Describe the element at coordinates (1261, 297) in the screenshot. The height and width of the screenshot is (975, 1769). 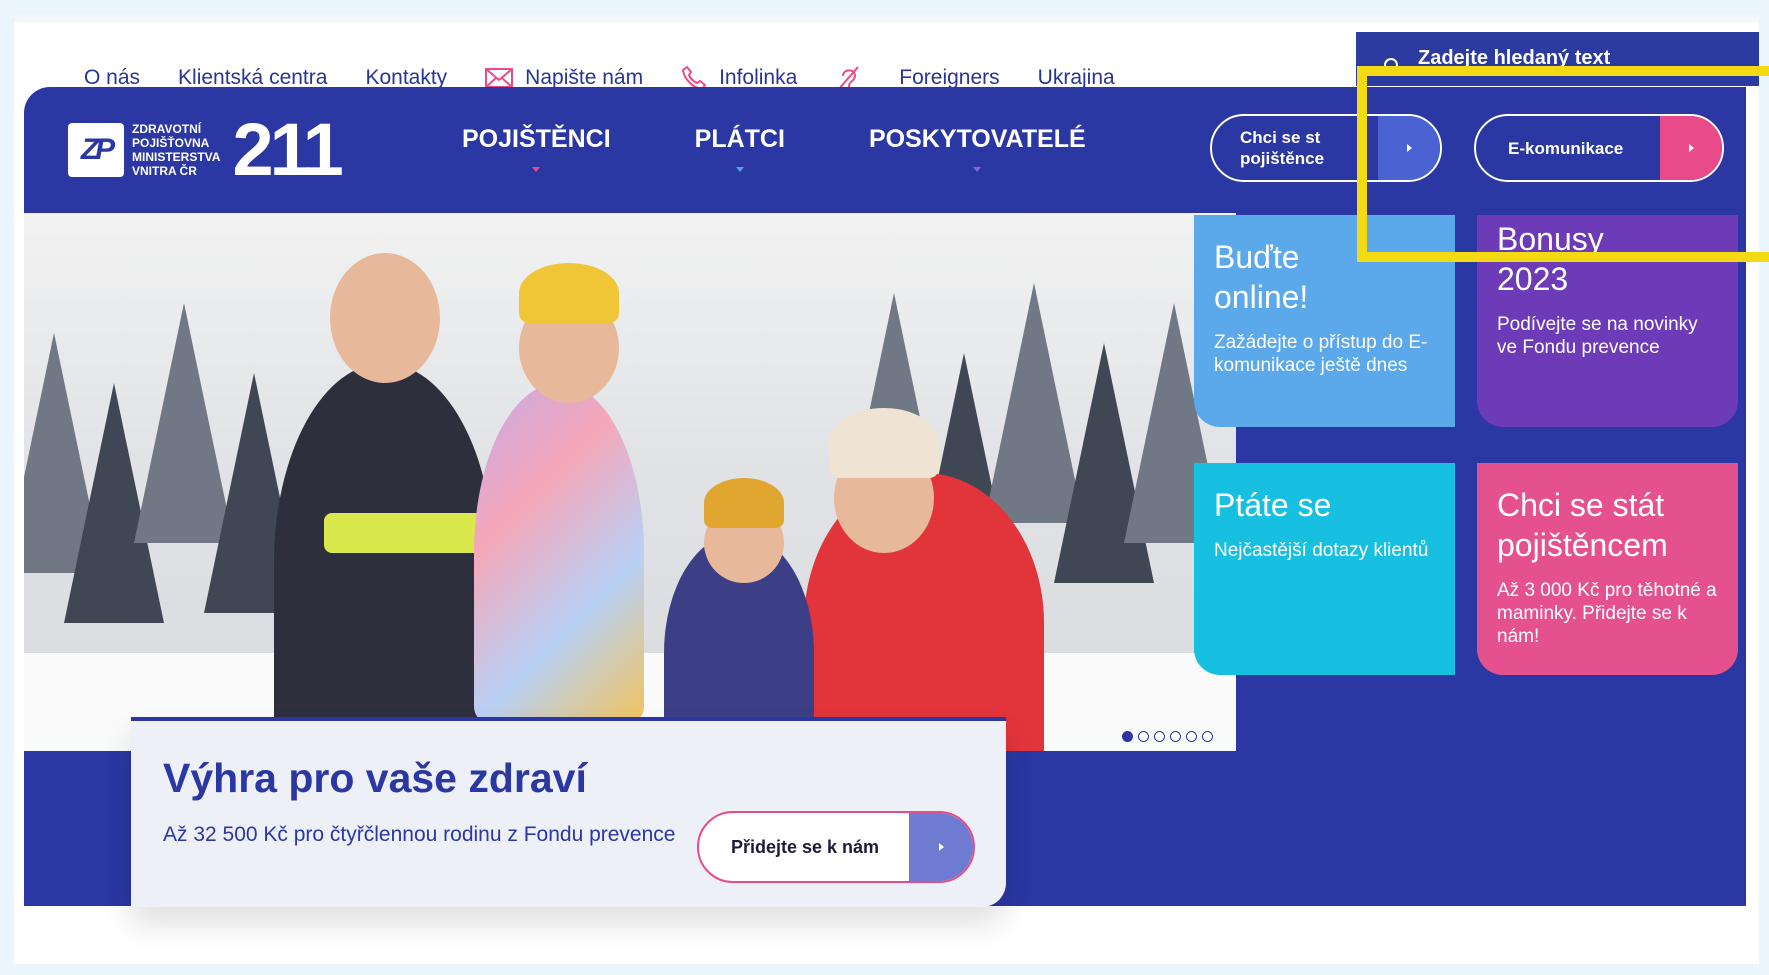
I see `tile-title-line-2: online!` at that location.